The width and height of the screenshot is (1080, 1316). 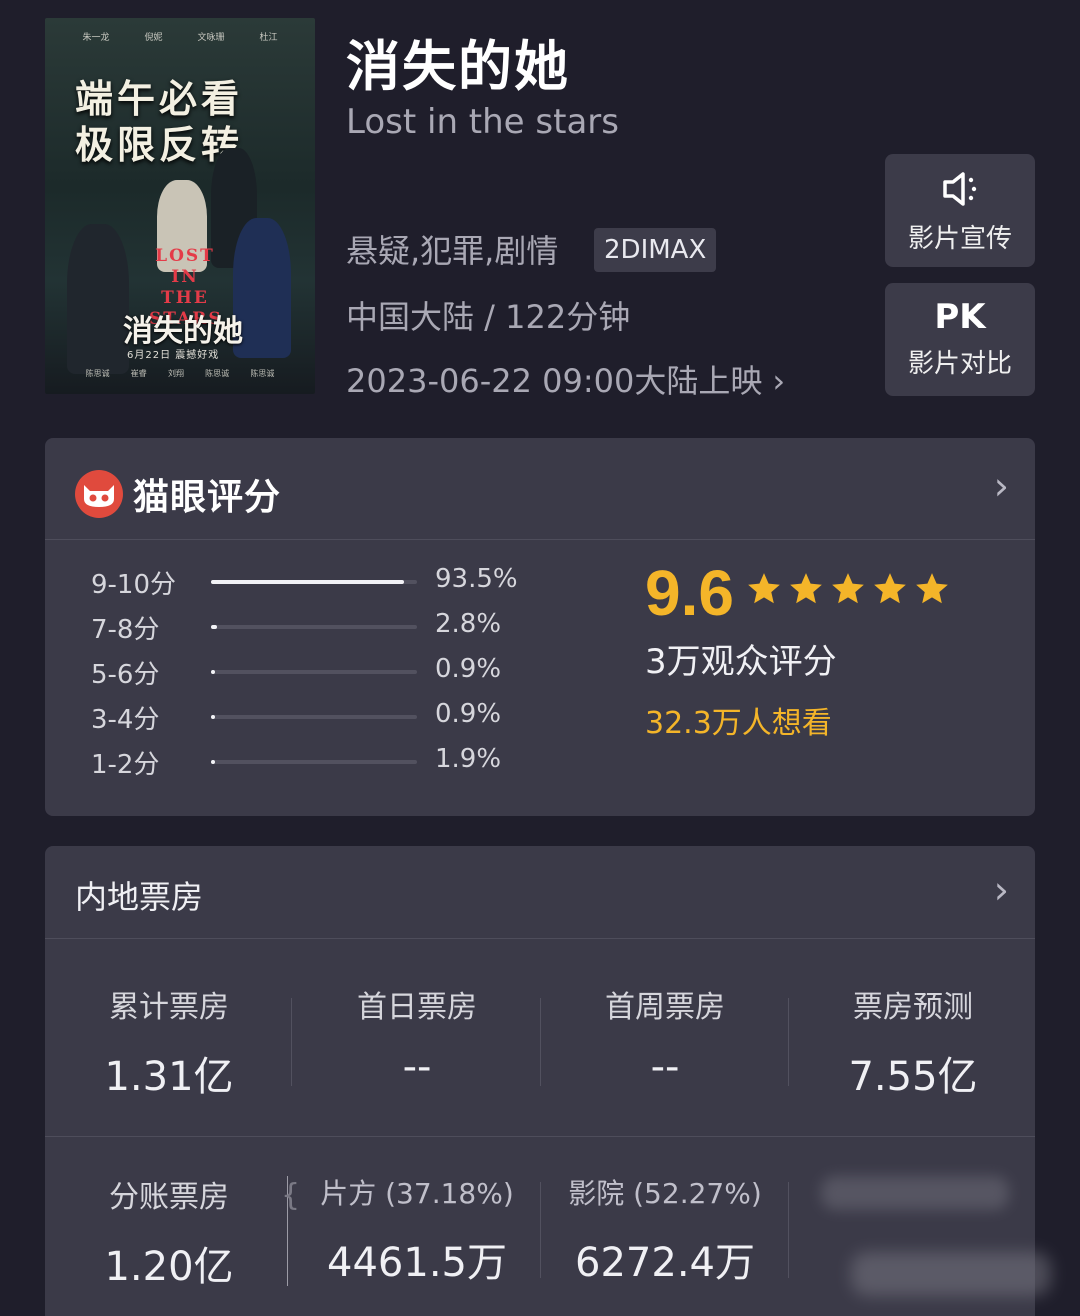 I want to click on stat-first-day: 首日票房 --, so click(x=417, y=1036).